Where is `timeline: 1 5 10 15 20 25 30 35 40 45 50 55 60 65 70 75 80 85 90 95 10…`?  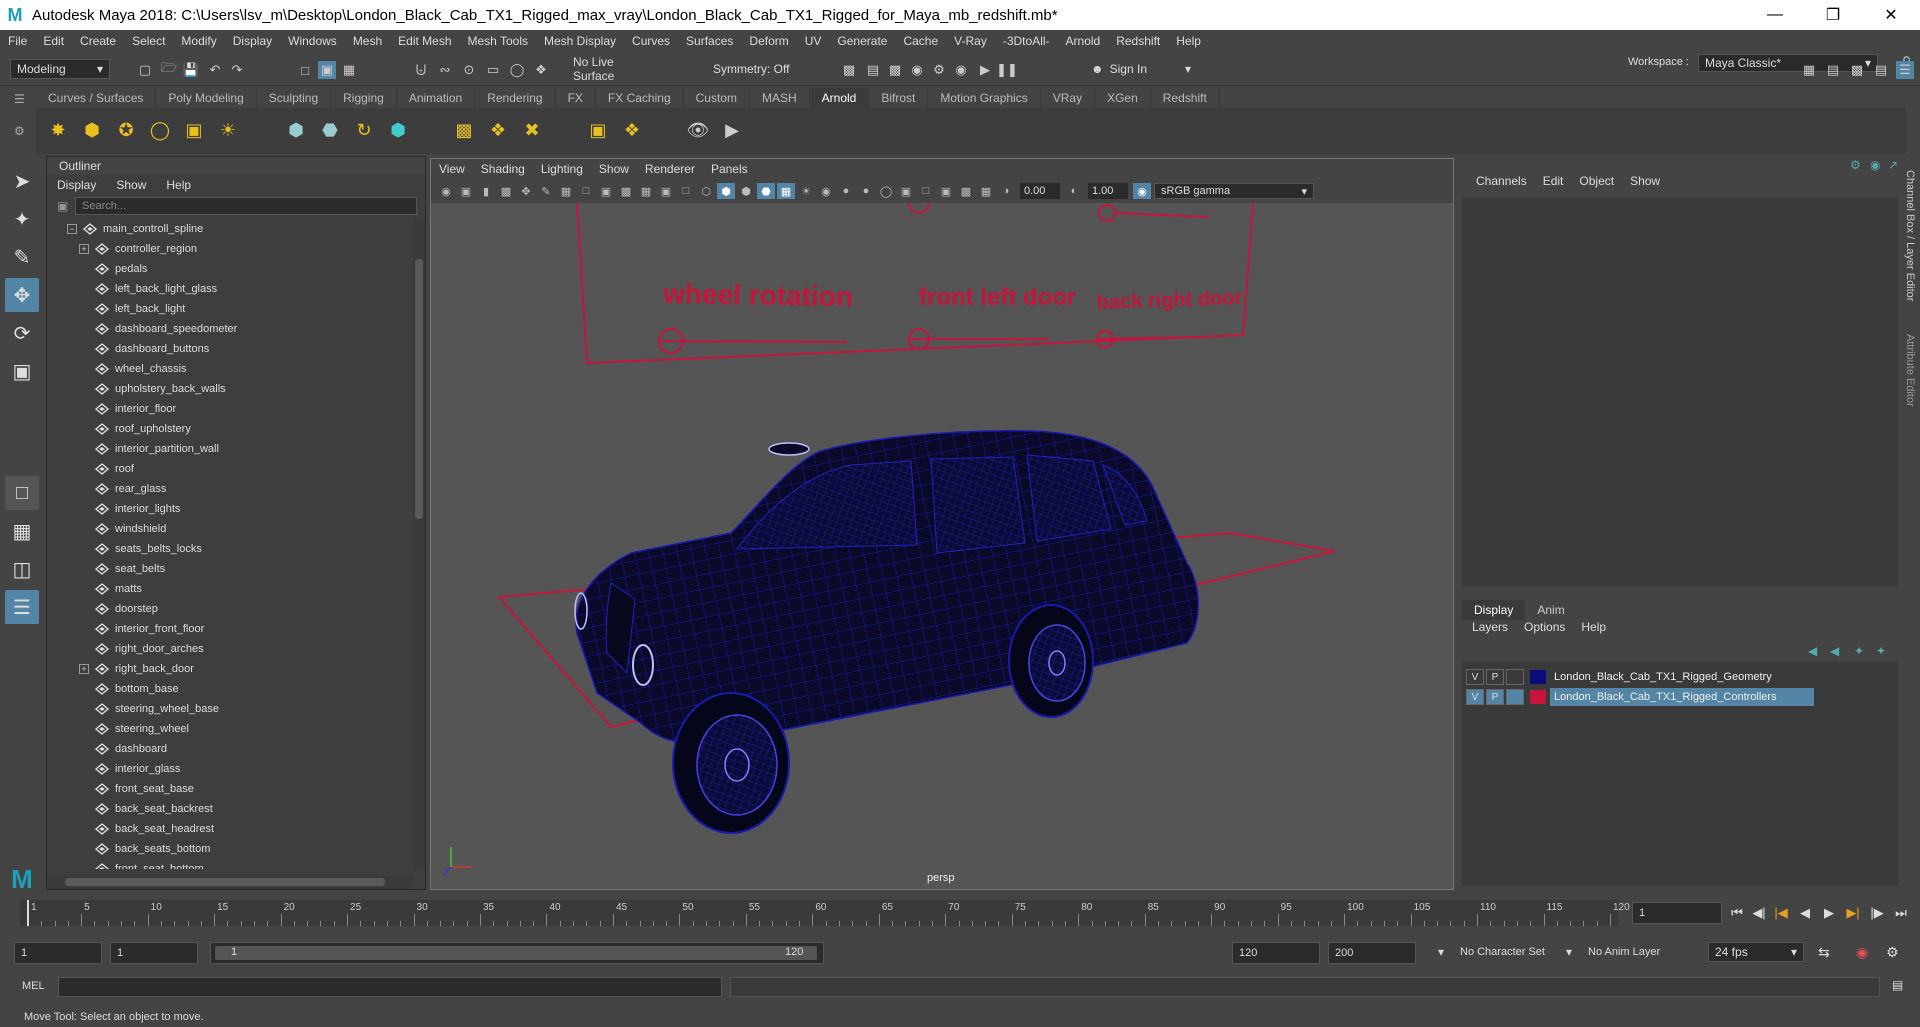 timeline: 1 5 10 15 20 25 30 35 40 45 50 55 60 65 70 75 80 85 90 95 10… is located at coordinates (825, 913).